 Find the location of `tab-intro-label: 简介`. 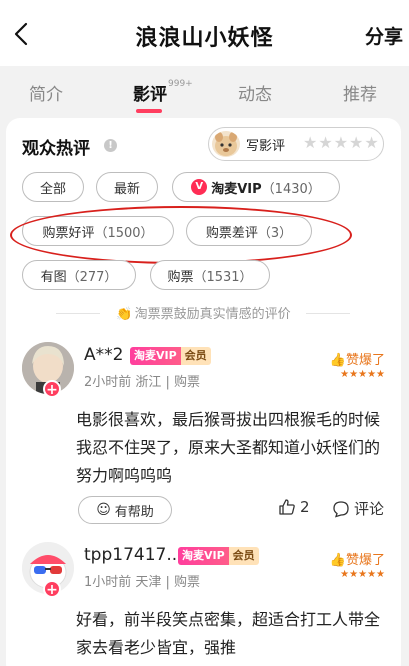

tab-intro-label: 简介 is located at coordinates (46, 95).